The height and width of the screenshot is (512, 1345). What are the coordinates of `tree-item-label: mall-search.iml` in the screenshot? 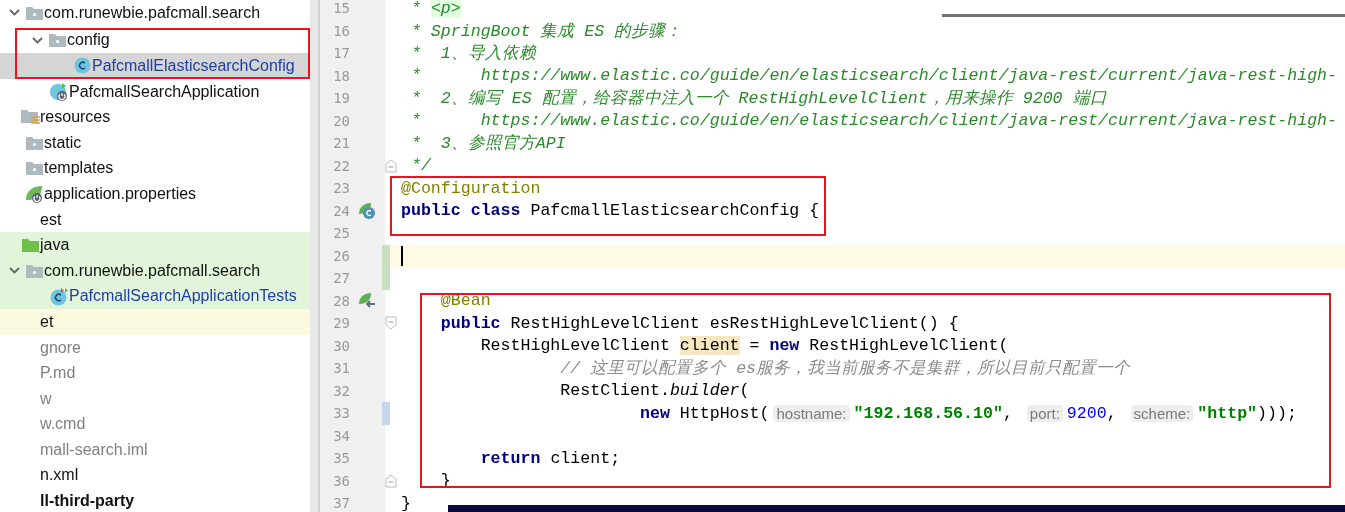 It's located at (94, 449).